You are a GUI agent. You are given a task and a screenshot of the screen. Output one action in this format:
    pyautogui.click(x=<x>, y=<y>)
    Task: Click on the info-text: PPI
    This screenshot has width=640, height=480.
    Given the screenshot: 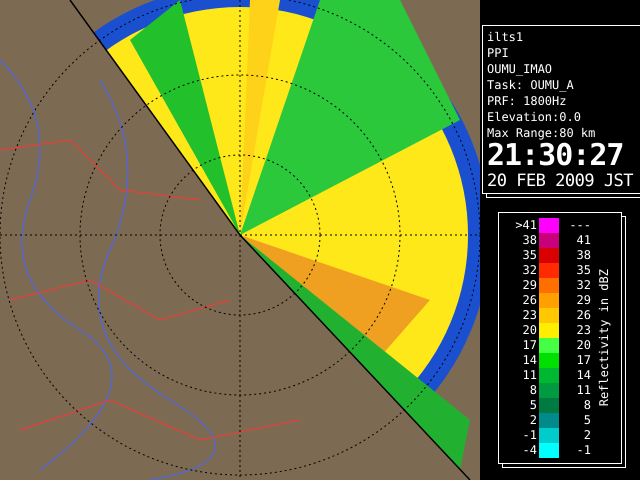 What is the action you would take?
    pyautogui.click(x=498, y=53)
    